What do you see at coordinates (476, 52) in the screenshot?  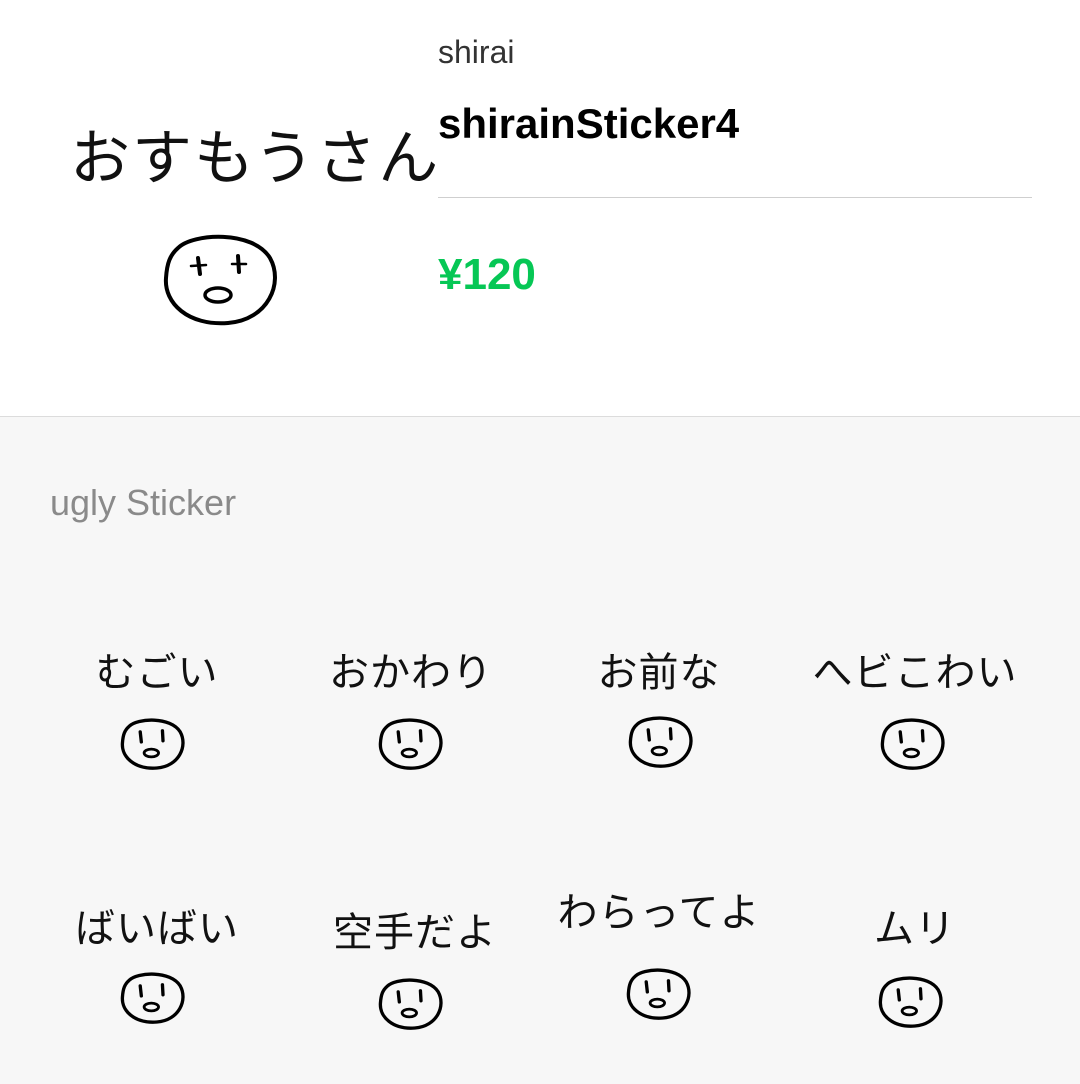 I see `author-name: shirai` at bounding box center [476, 52].